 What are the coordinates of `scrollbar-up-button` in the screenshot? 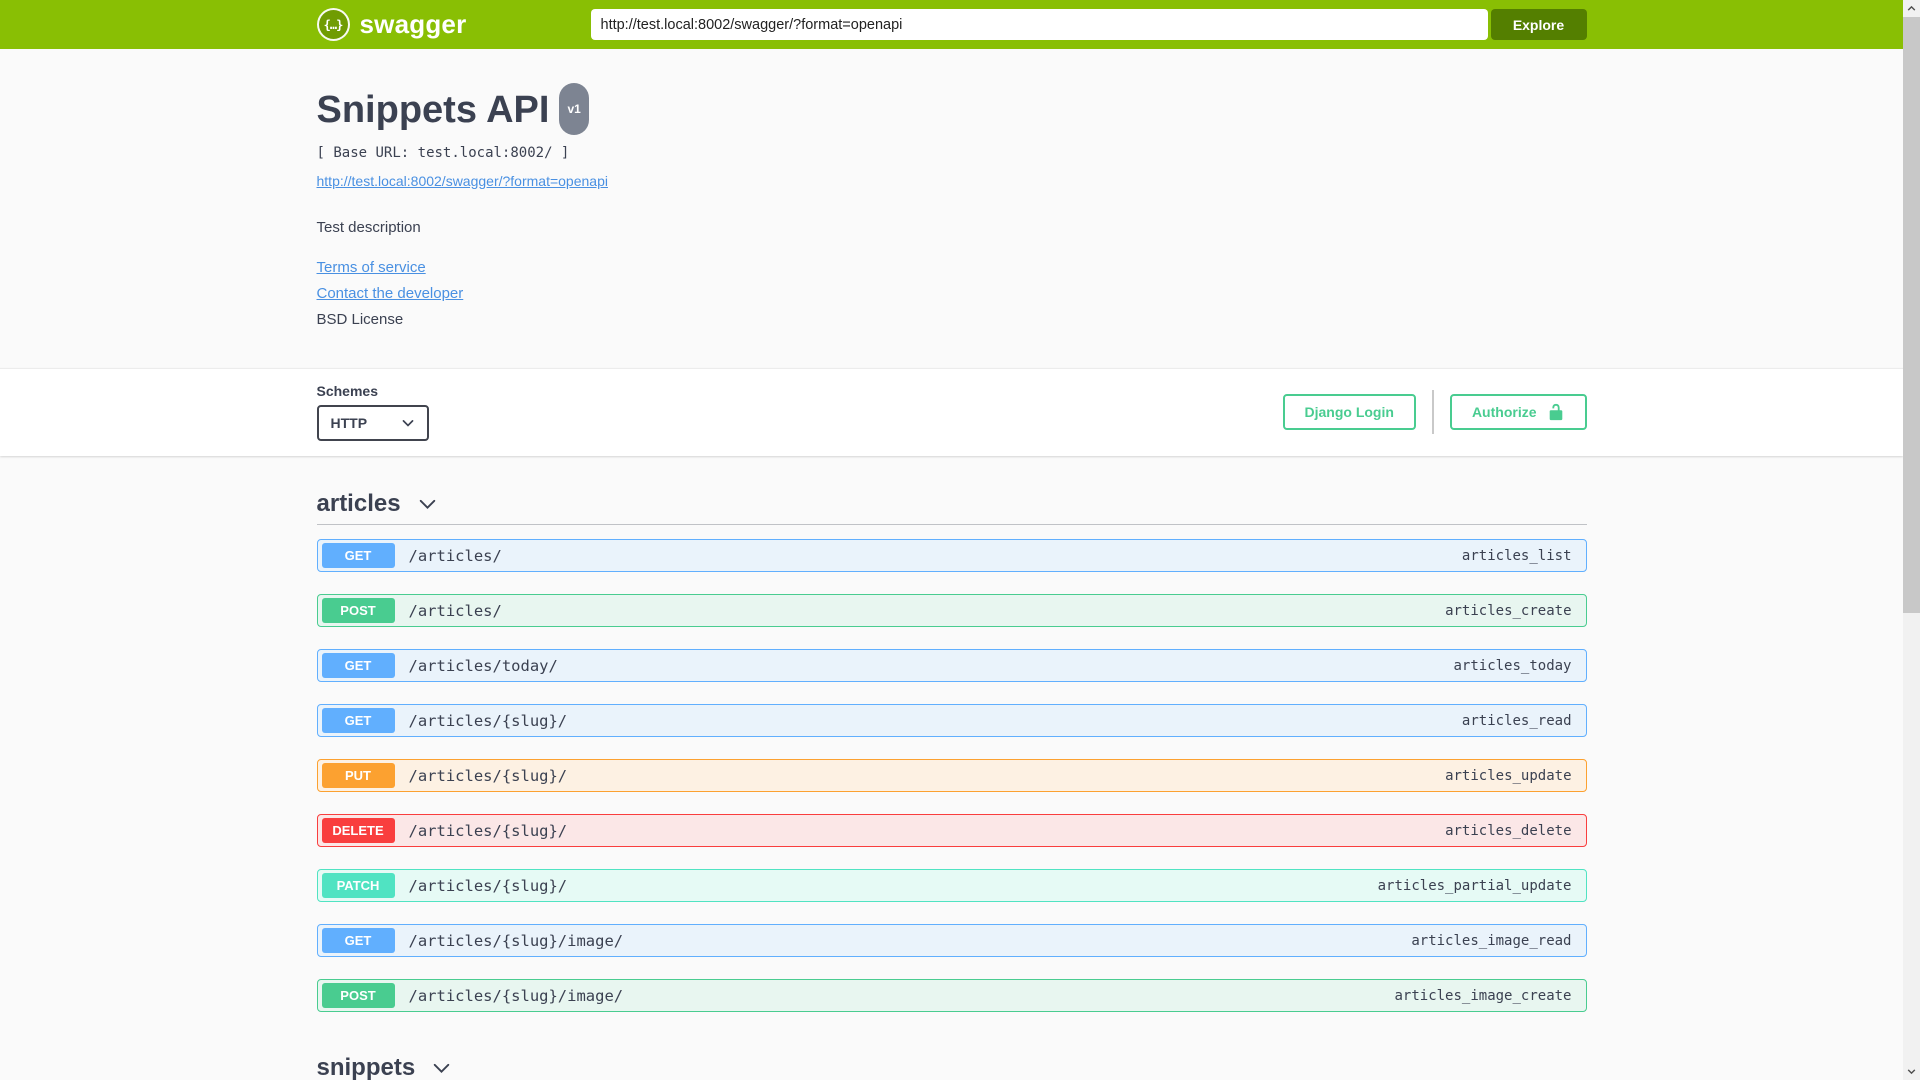 It's located at (1911, 8).